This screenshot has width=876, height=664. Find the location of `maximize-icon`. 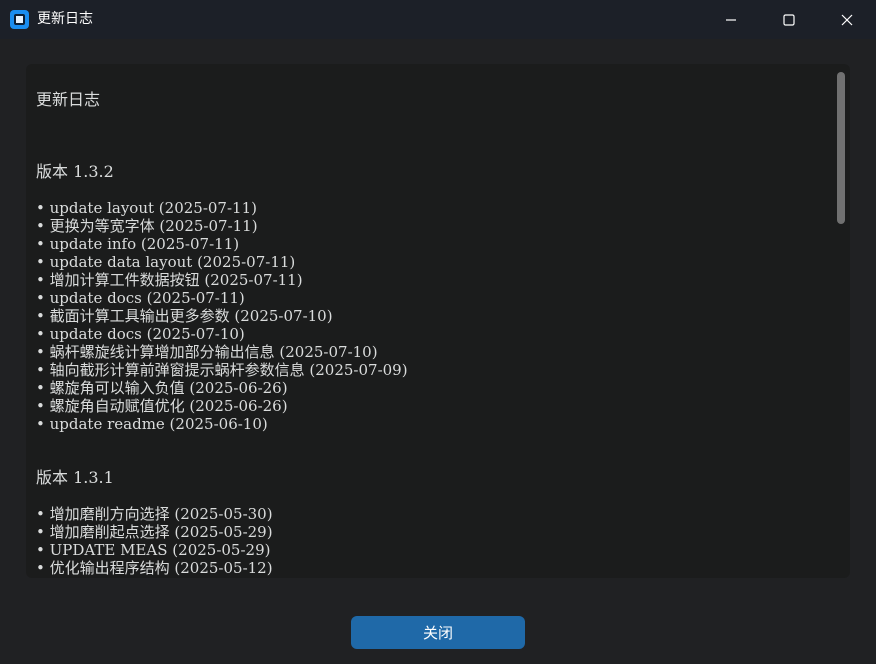

maximize-icon is located at coordinates (789, 19).